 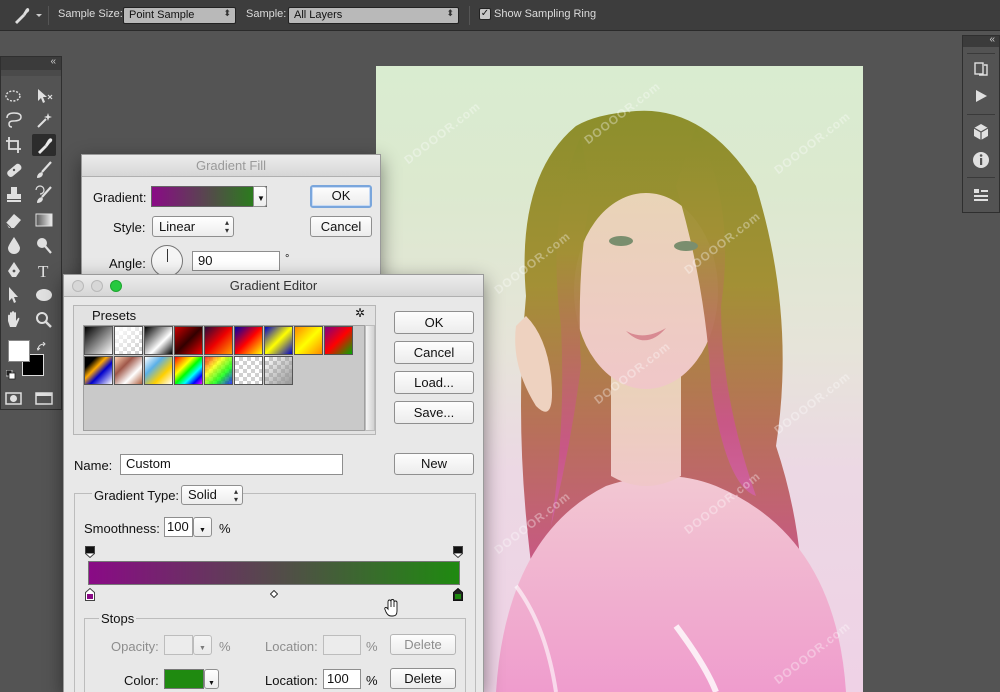 I want to click on crop-tool-icon, so click(x=14, y=145).